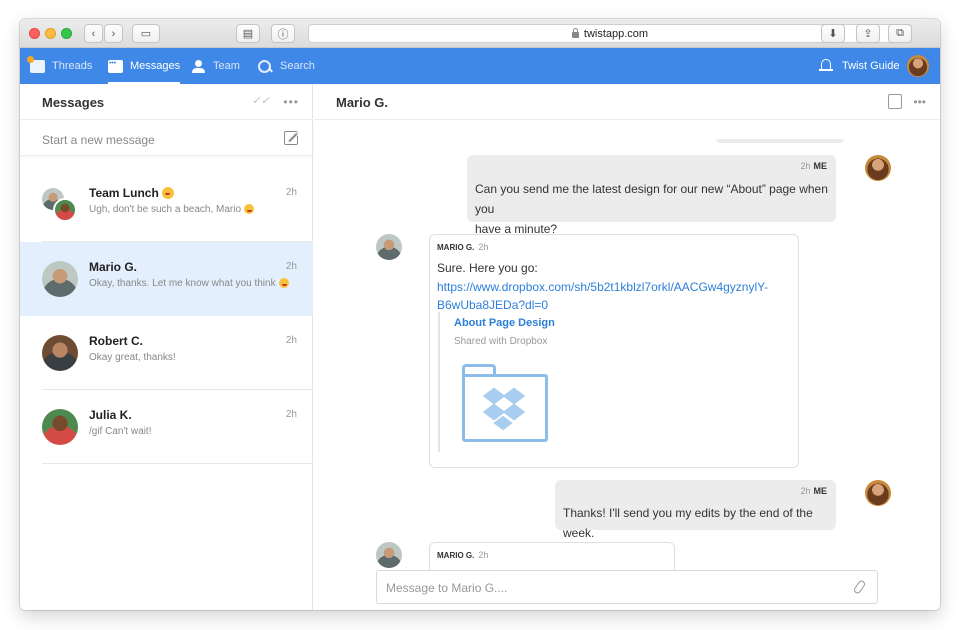 This screenshot has width=960, height=630. I want to click on nav-messages-label: Messages, so click(155, 66).